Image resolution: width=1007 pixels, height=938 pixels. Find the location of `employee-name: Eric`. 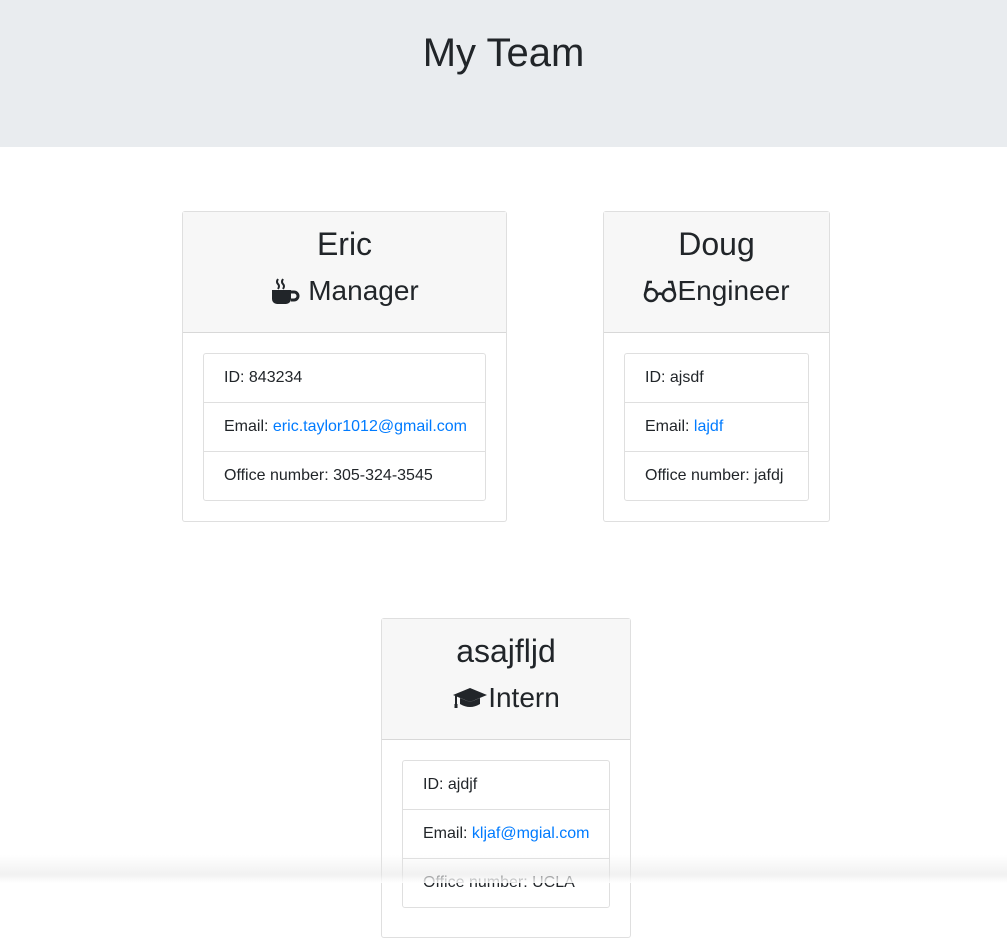

employee-name: Eric is located at coordinates (344, 244).